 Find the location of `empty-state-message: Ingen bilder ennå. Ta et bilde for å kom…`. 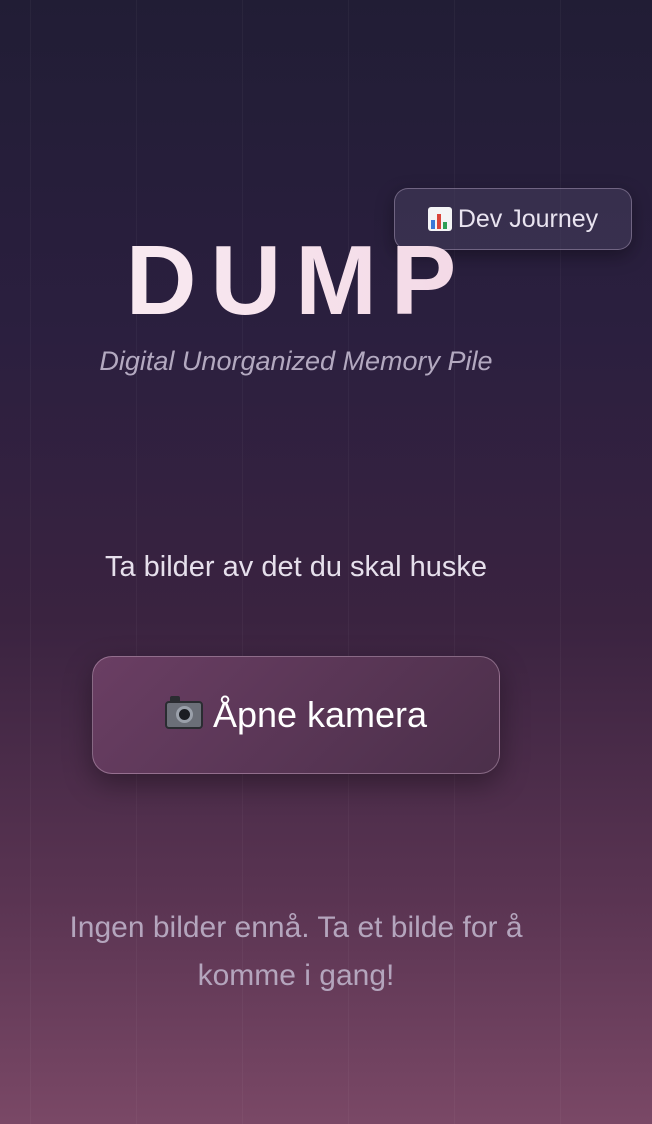

empty-state-message: Ingen bilder ennå. Ta et bilde for å kom… is located at coordinates (296, 951).